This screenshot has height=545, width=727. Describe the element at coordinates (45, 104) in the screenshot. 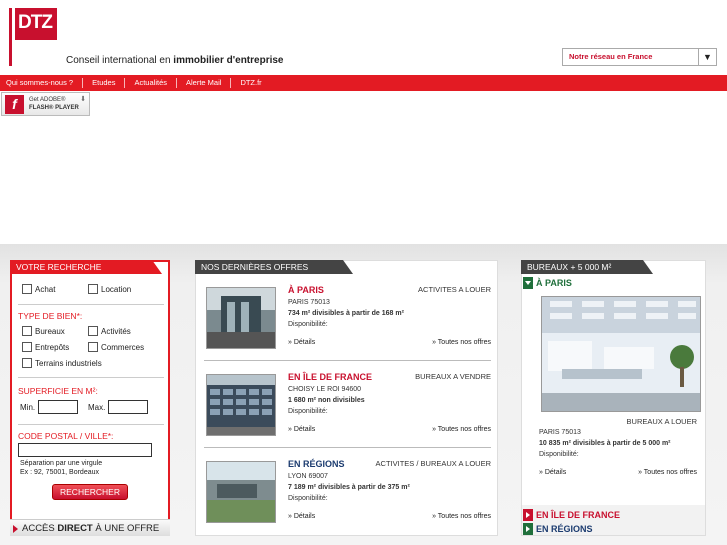

I see `get-flash-player-badge: f Get ADOBE® FLASH® PLAYER ⬇` at that location.